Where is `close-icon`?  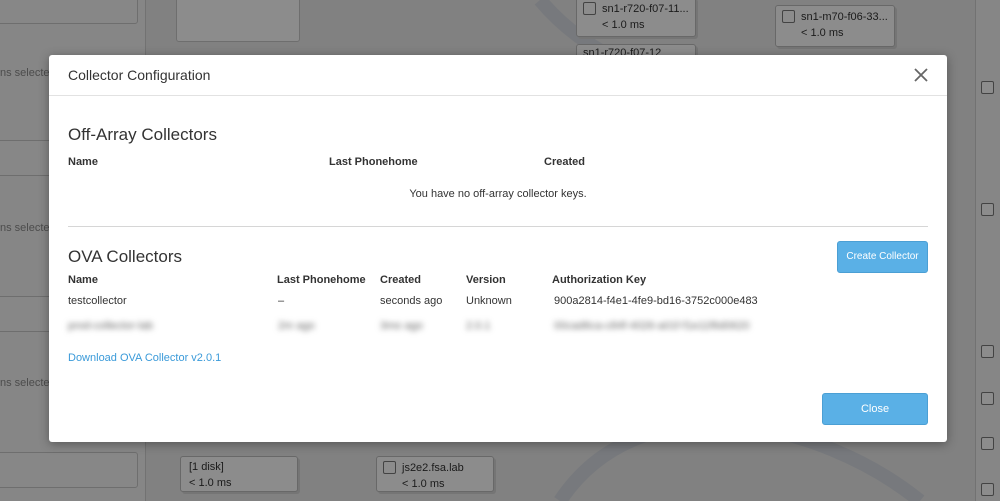
close-icon is located at coordinates (921, 75).